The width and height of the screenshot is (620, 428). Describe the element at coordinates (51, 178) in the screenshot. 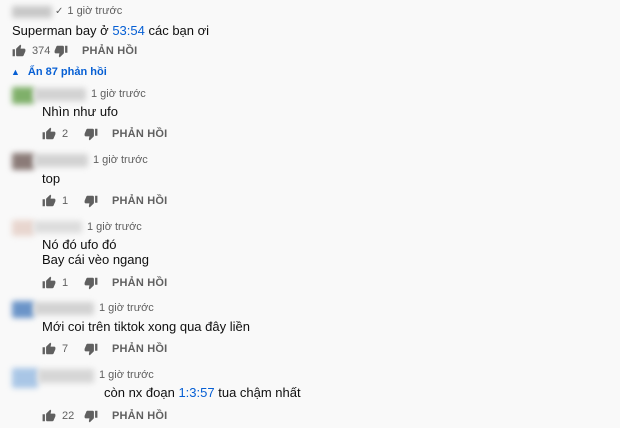

I see `reply-text: top` at that location.